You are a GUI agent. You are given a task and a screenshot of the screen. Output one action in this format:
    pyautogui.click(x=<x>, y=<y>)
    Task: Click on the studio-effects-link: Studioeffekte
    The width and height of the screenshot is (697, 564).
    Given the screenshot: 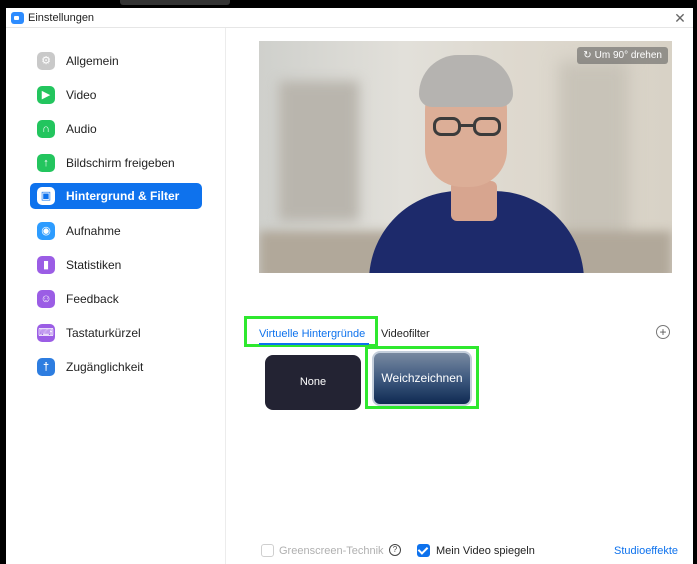 What is the action you would take?
    pyautogui.click(x=646, y=551)
    